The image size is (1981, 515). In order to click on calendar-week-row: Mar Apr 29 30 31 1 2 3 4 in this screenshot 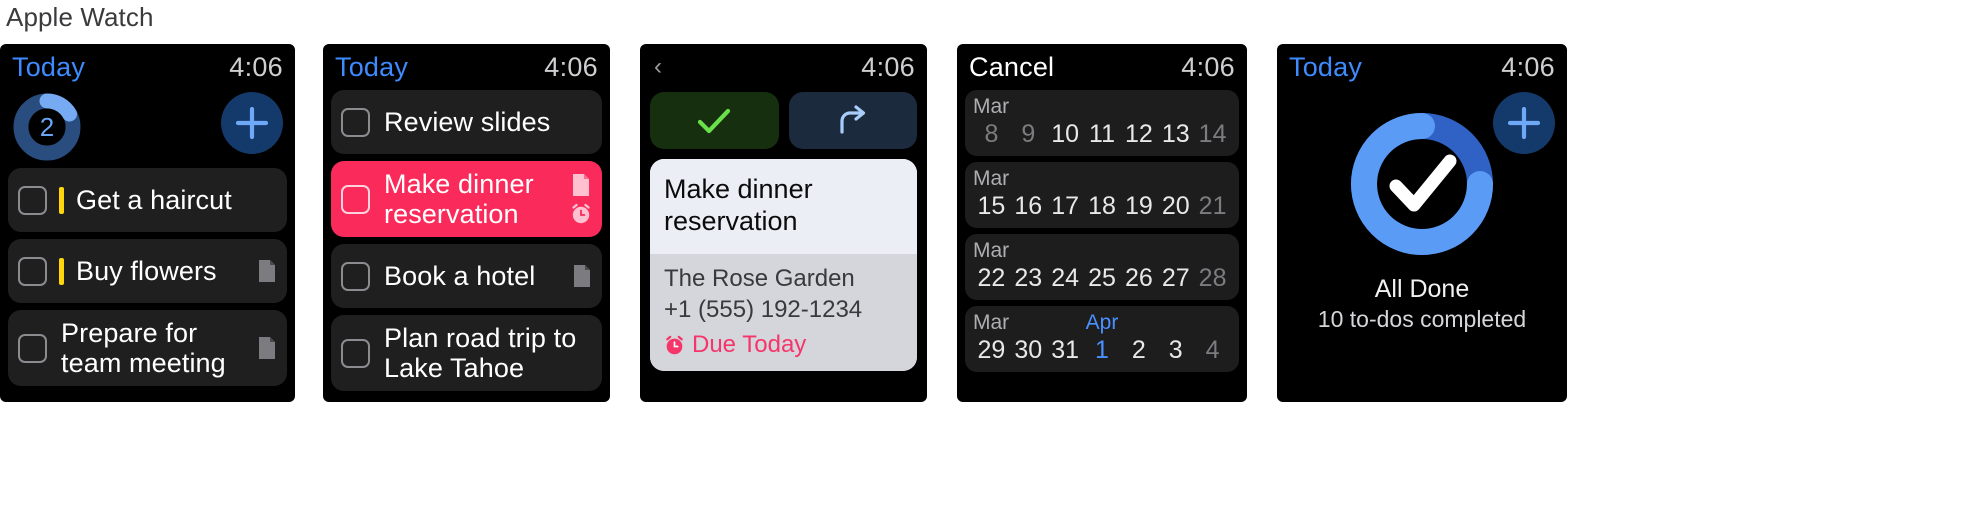, I will do `click(1102, 339)`.